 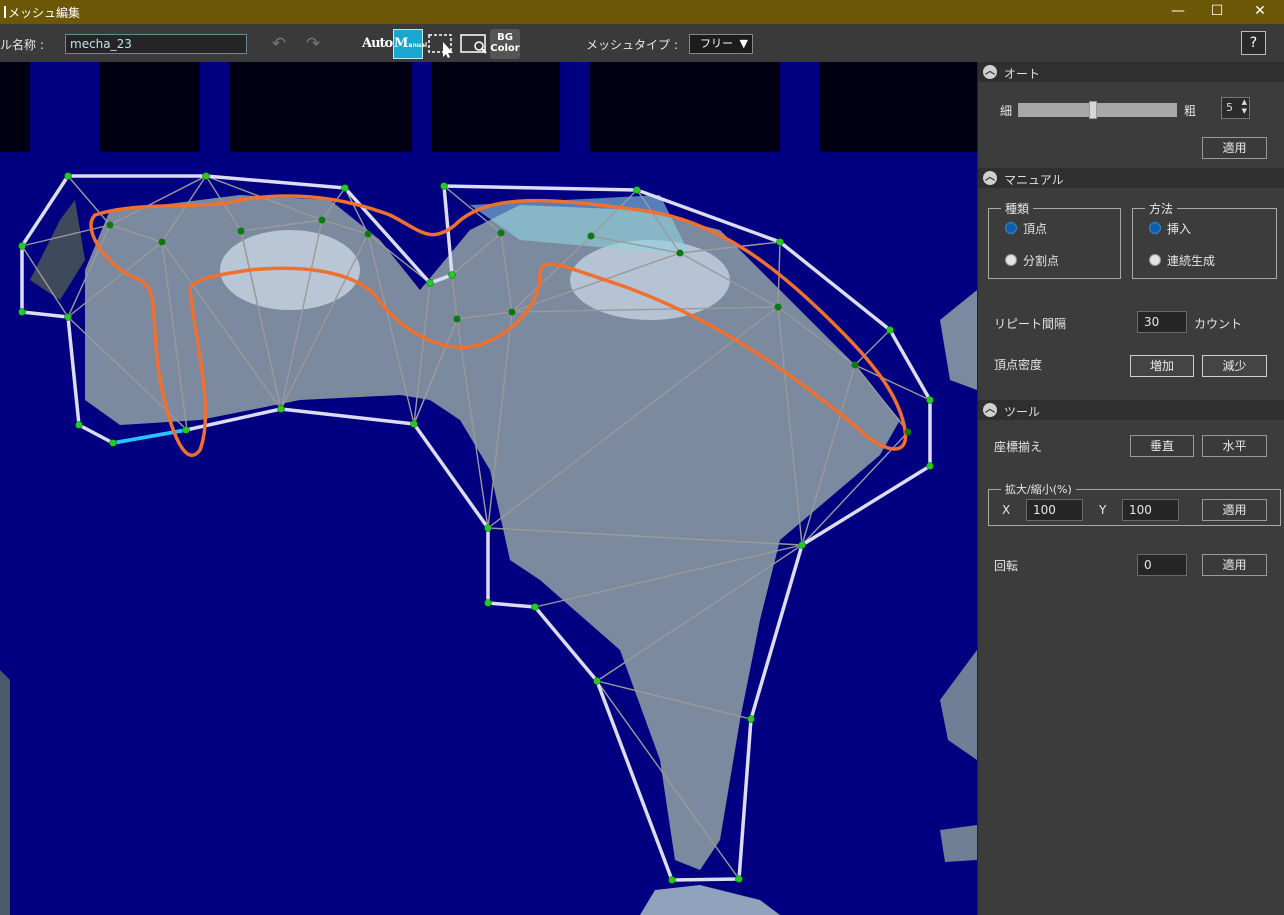 I want to click on align-vertical-button: 垂直, so click(x=1162, y=446).